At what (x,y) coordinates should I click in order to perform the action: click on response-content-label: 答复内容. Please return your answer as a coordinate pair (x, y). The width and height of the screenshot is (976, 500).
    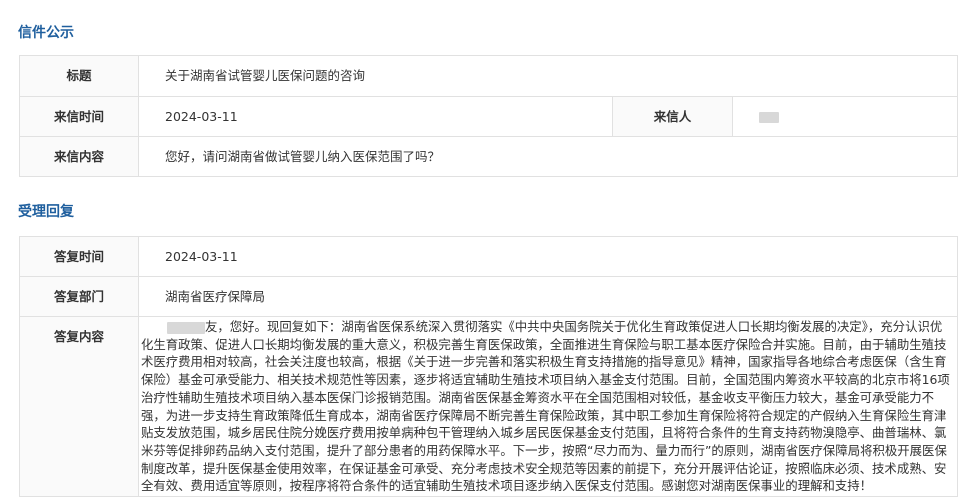
    Looking at the image, I should click on (79, 406).